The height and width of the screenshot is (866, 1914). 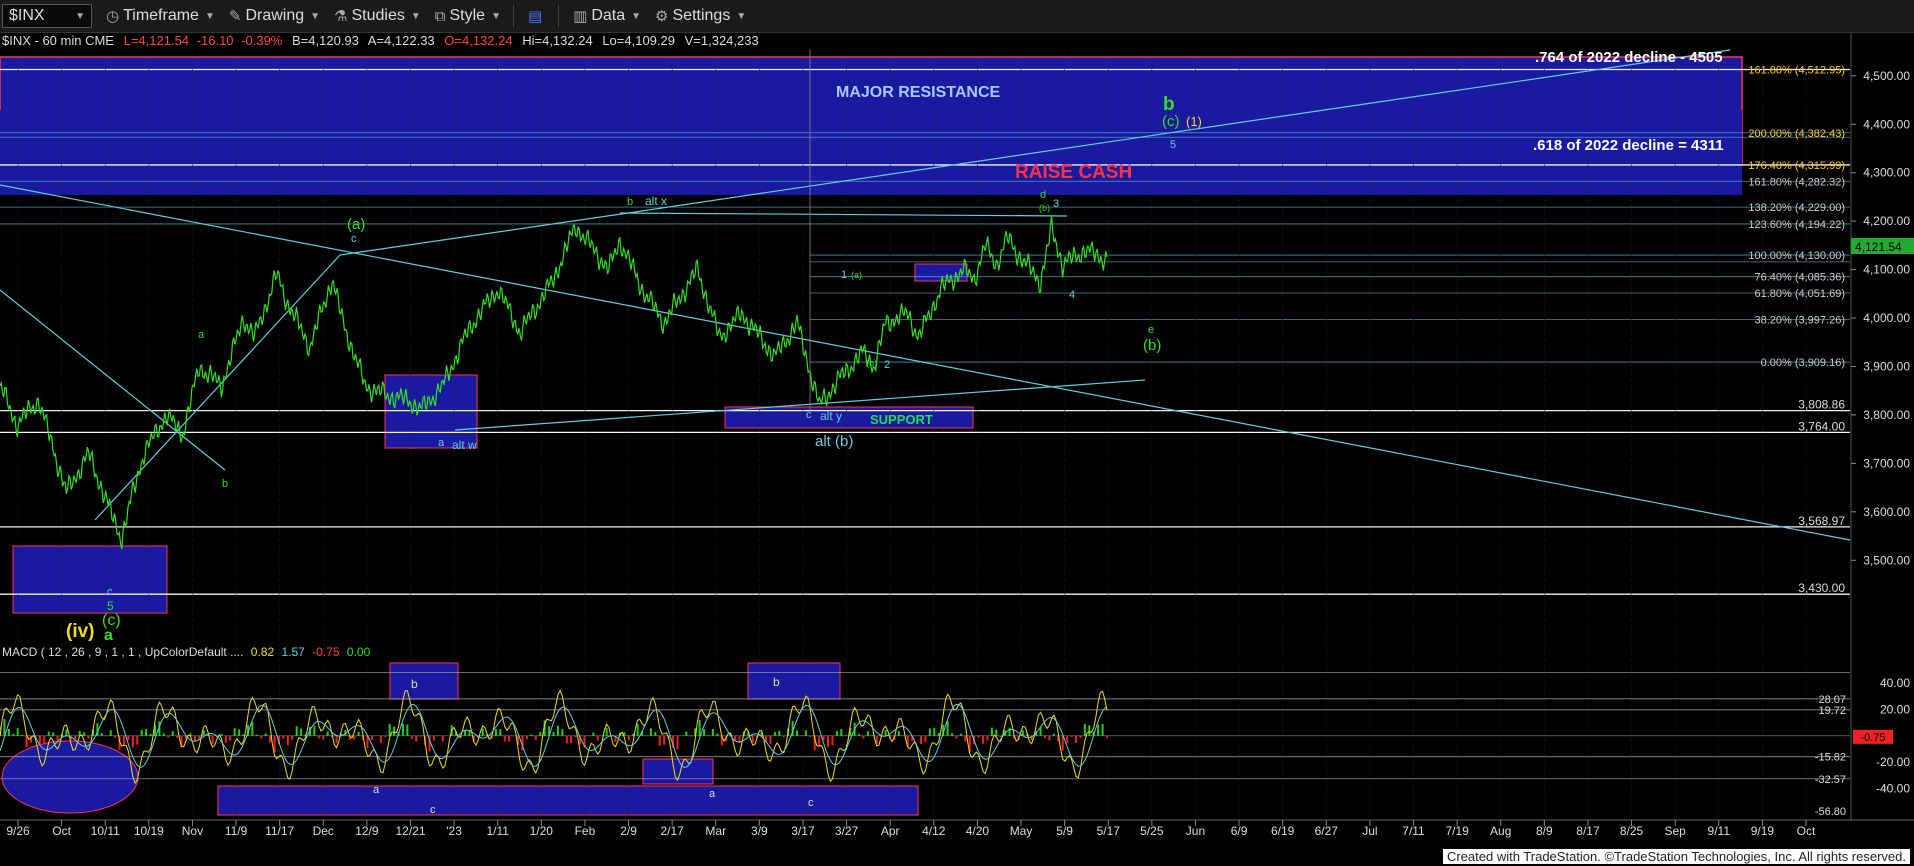 What do you see at coordinates (1064, 831) in the screenshot?
I see `time-tick-label: 5/9` at bounding box center [1064, 831].